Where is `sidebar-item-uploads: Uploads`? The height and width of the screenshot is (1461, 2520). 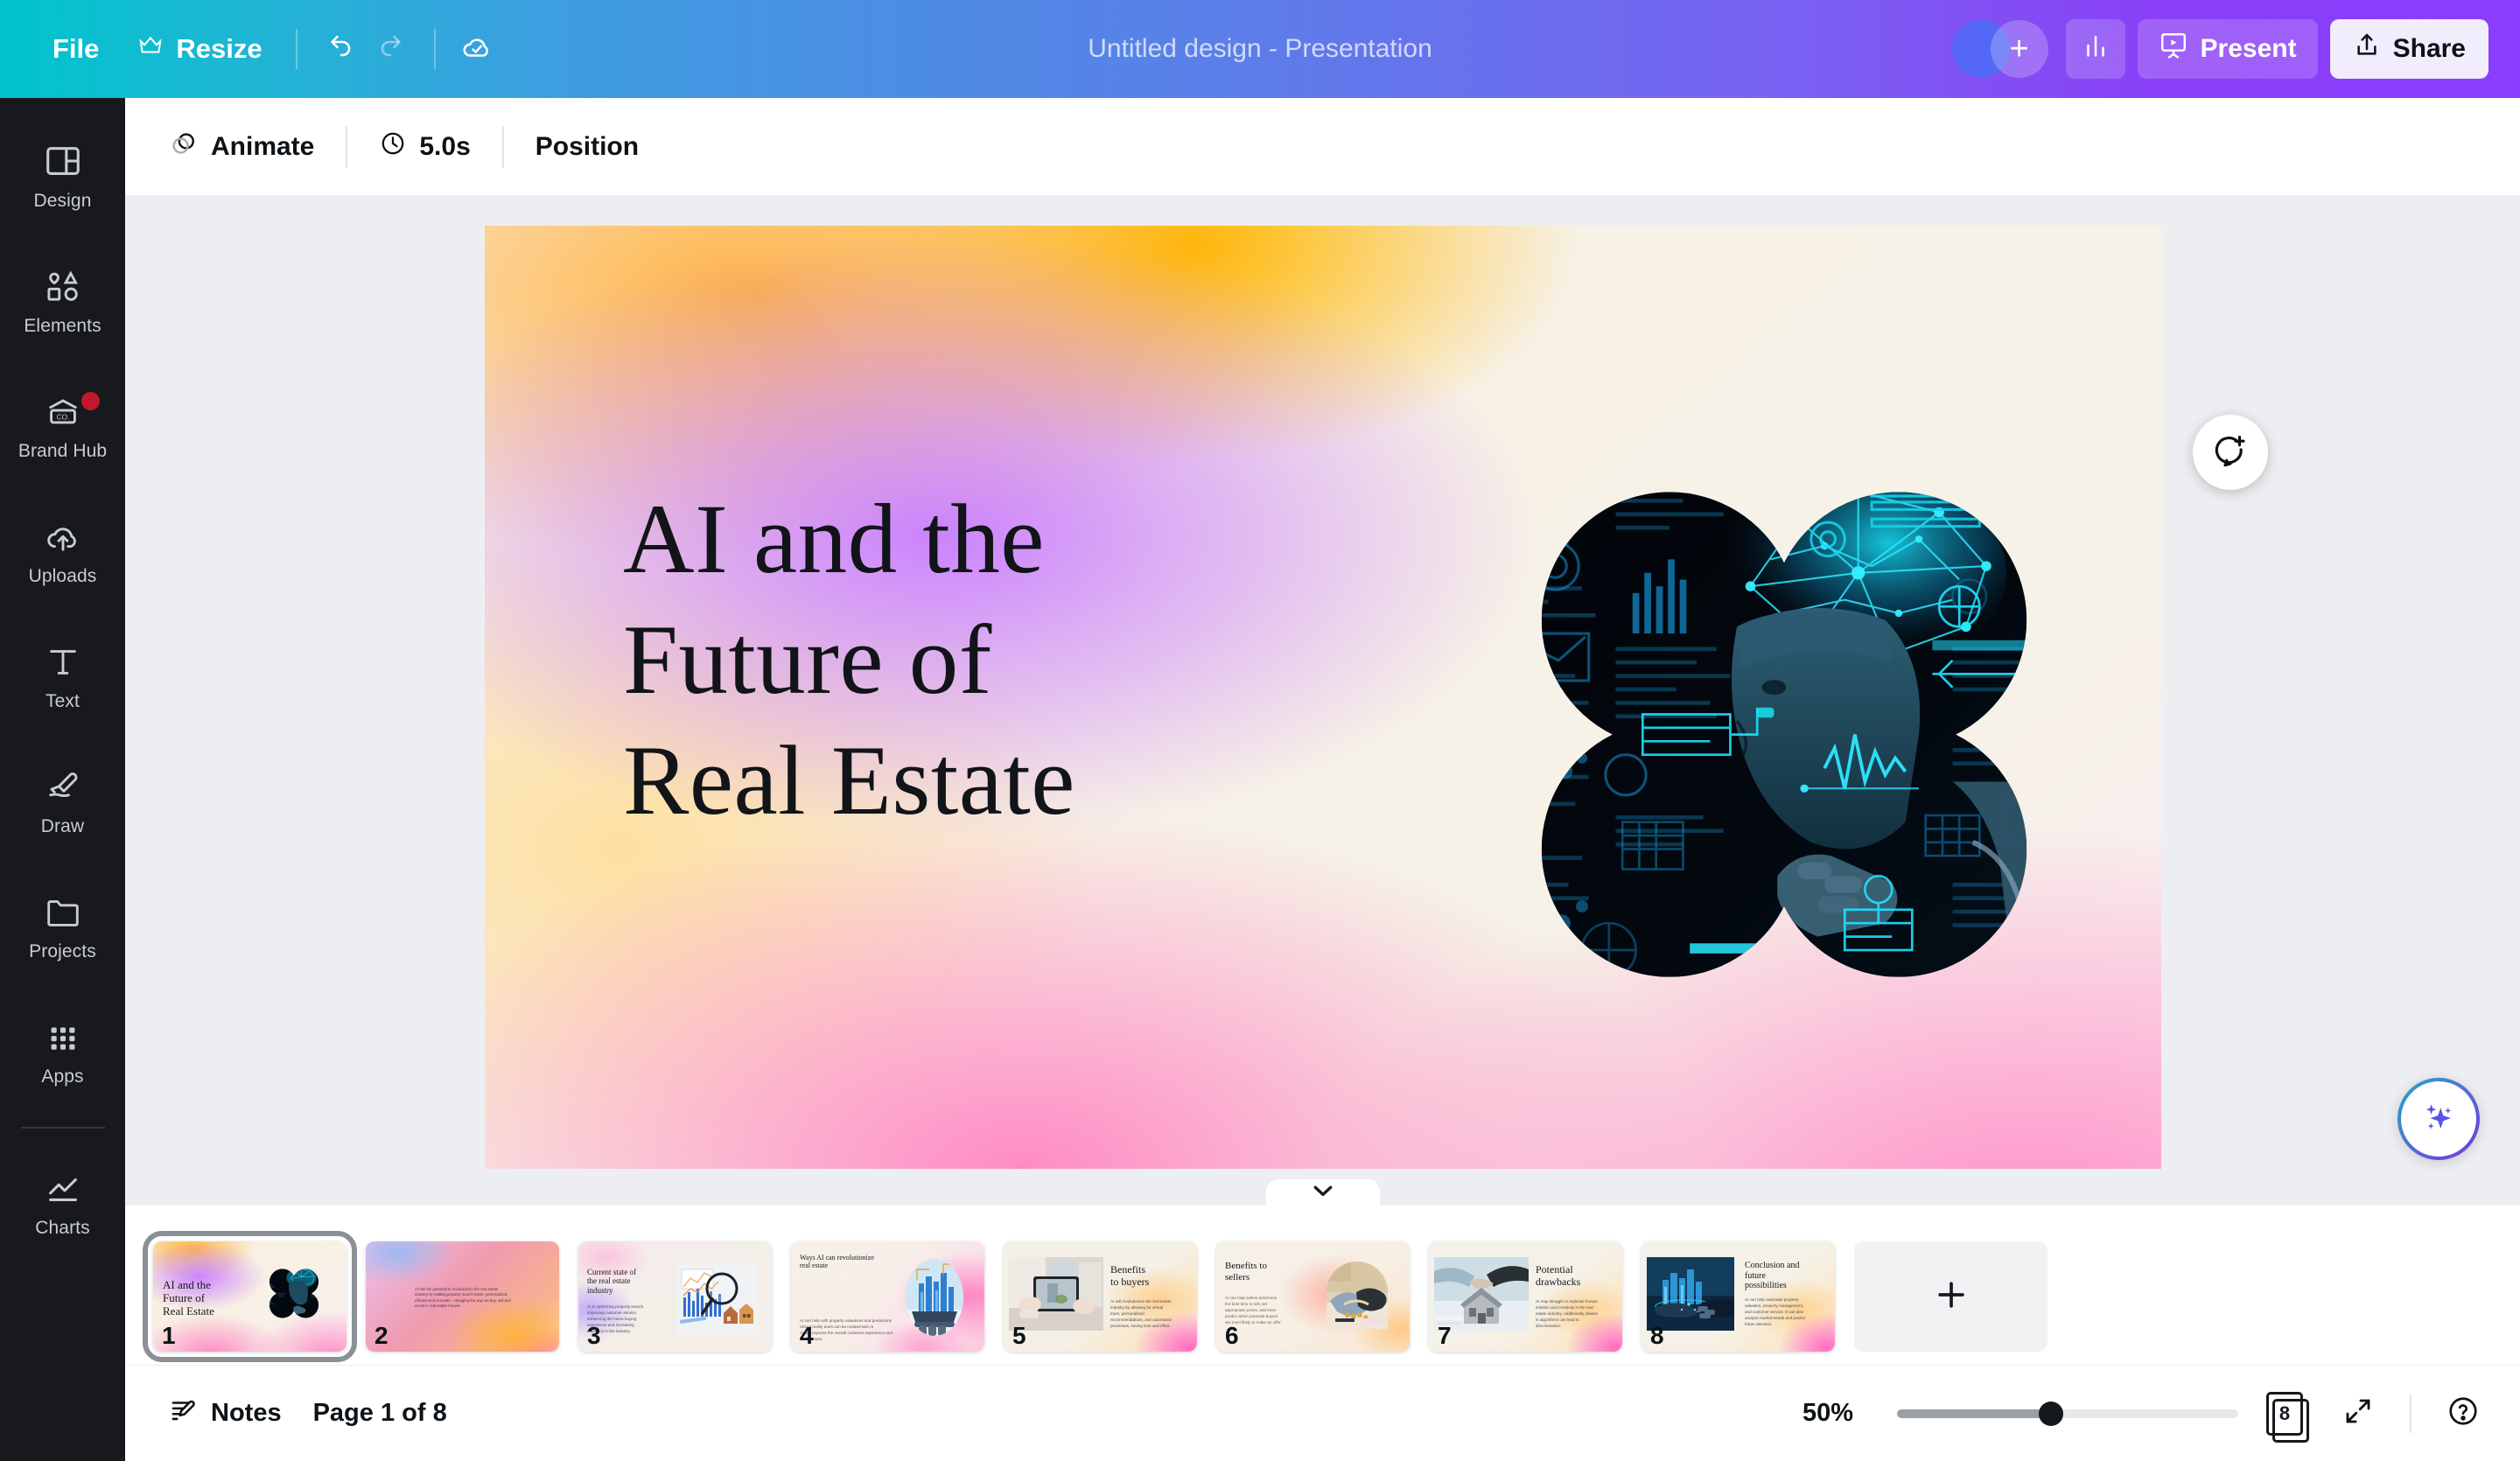
sidebar-item-uploads: Uploads is located at coordinates (62, 552).